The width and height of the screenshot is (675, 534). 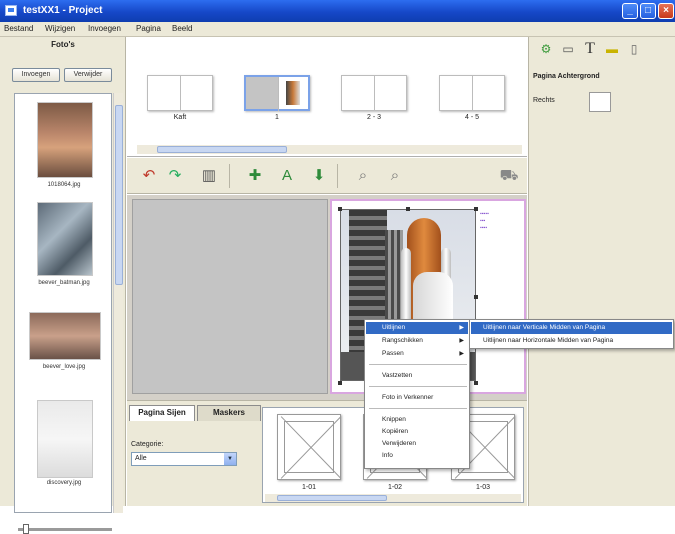 What do you see at coordinates (319, 176) in the screenshot?
I see `add-frame-icon: ⬇` at bounding box center [319, 176].